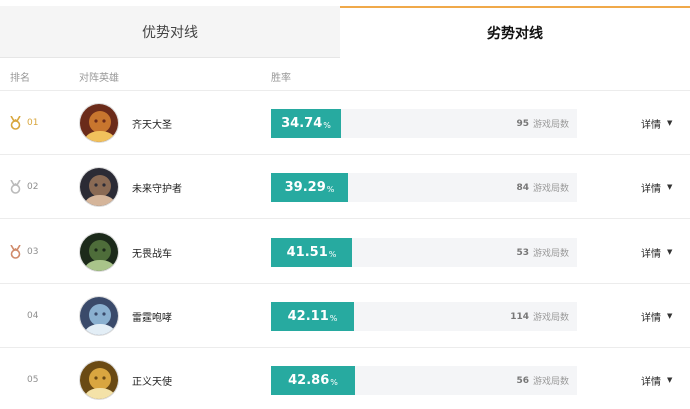 The width and height of the screenshot is (690, 409). I want to click on winrate-value: 34.74, so click(302, 123).